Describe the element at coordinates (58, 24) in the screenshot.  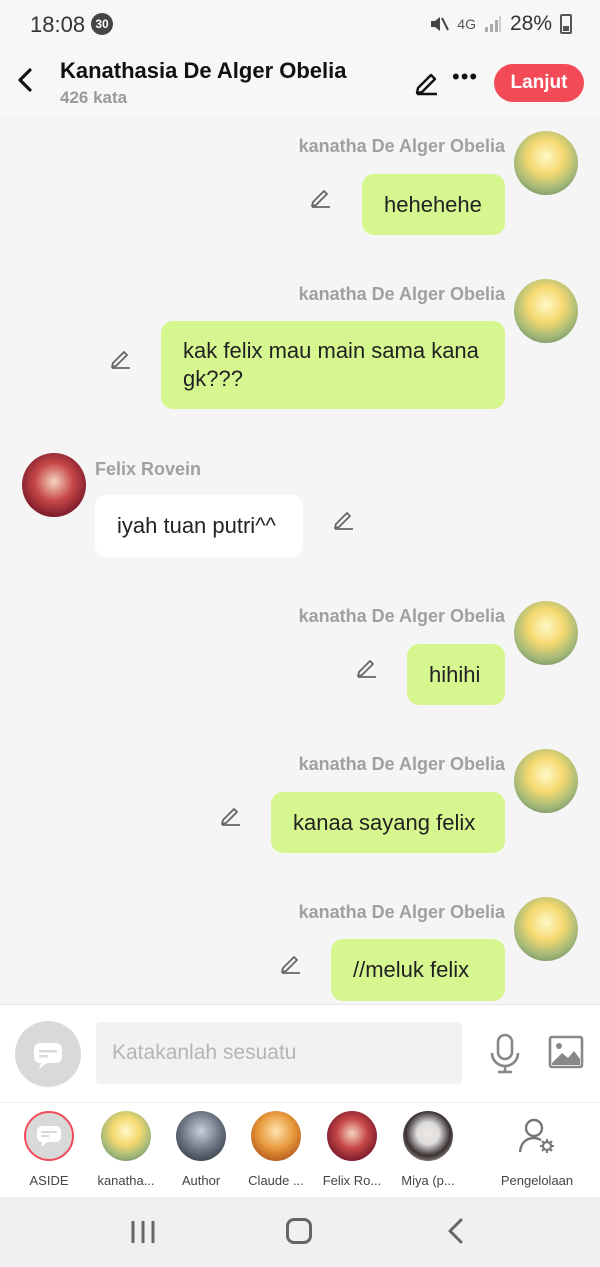
I see `status-time: 18:08` at that location.